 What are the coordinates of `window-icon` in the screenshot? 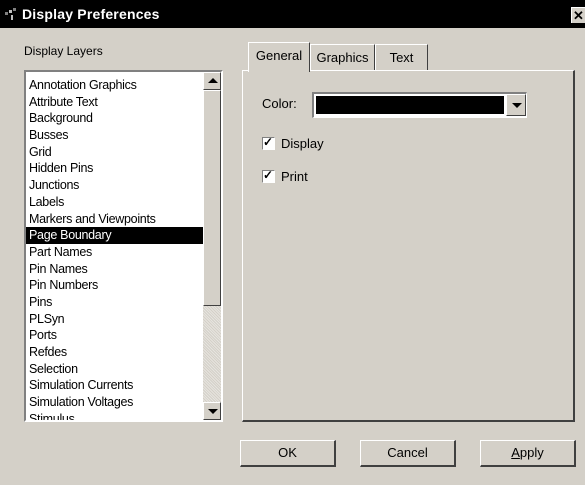 It's located at (11, 14).